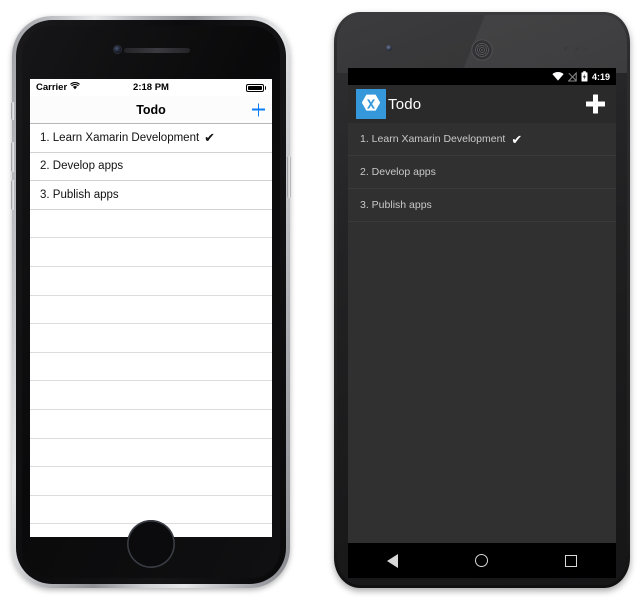 The width and height of the screenshot is (643, 600). What do you see at coordinates (558, 76) in the screenshot?
I see `wifi-icon` at bounding box center [558, 76].